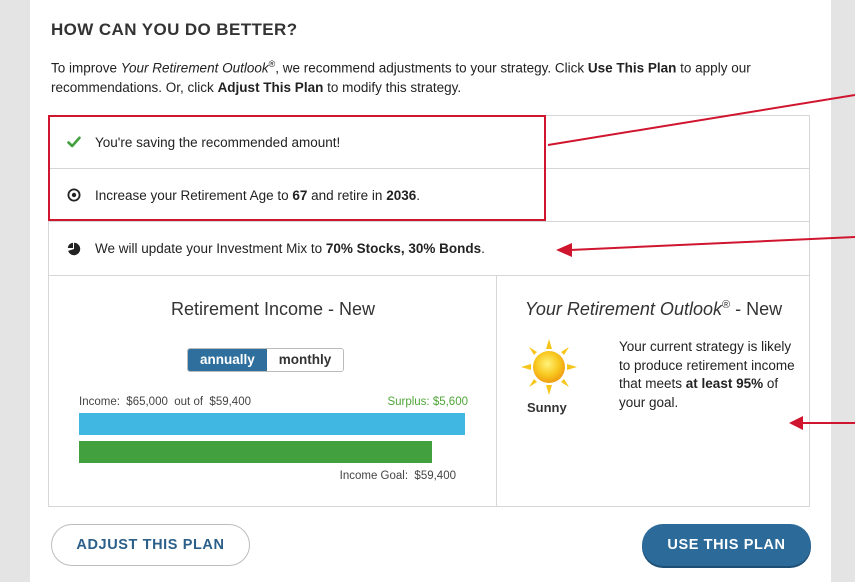 The height and width of the screenshot is (582, 855). What do you see at coordinates (397, 476) in the screenshot?
I see `income-goal-label: Income Goal: $59,400` at bounding box center [397, 476].